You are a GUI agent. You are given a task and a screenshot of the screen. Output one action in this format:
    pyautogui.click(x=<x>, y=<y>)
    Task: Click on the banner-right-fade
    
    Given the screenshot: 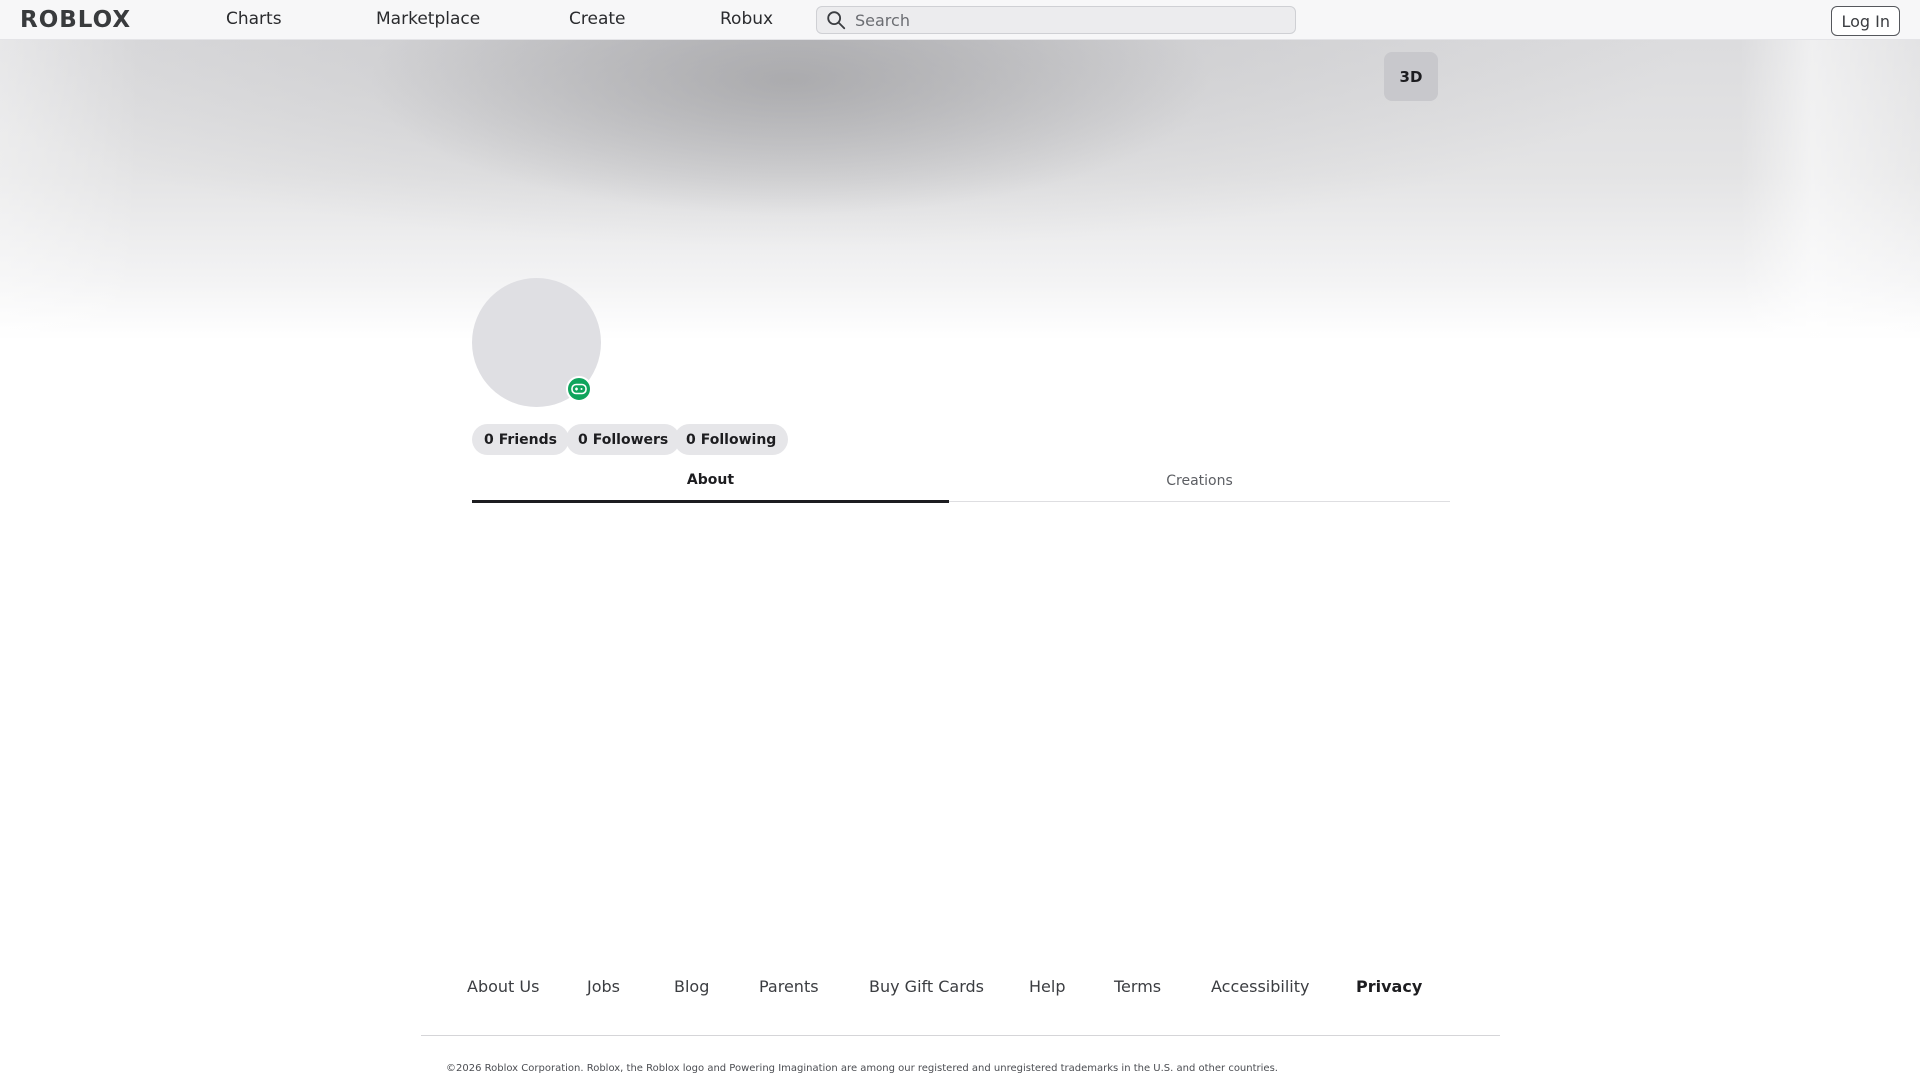 What is the action you would take?
    pyautogui.click(x=1830, y=190)
    